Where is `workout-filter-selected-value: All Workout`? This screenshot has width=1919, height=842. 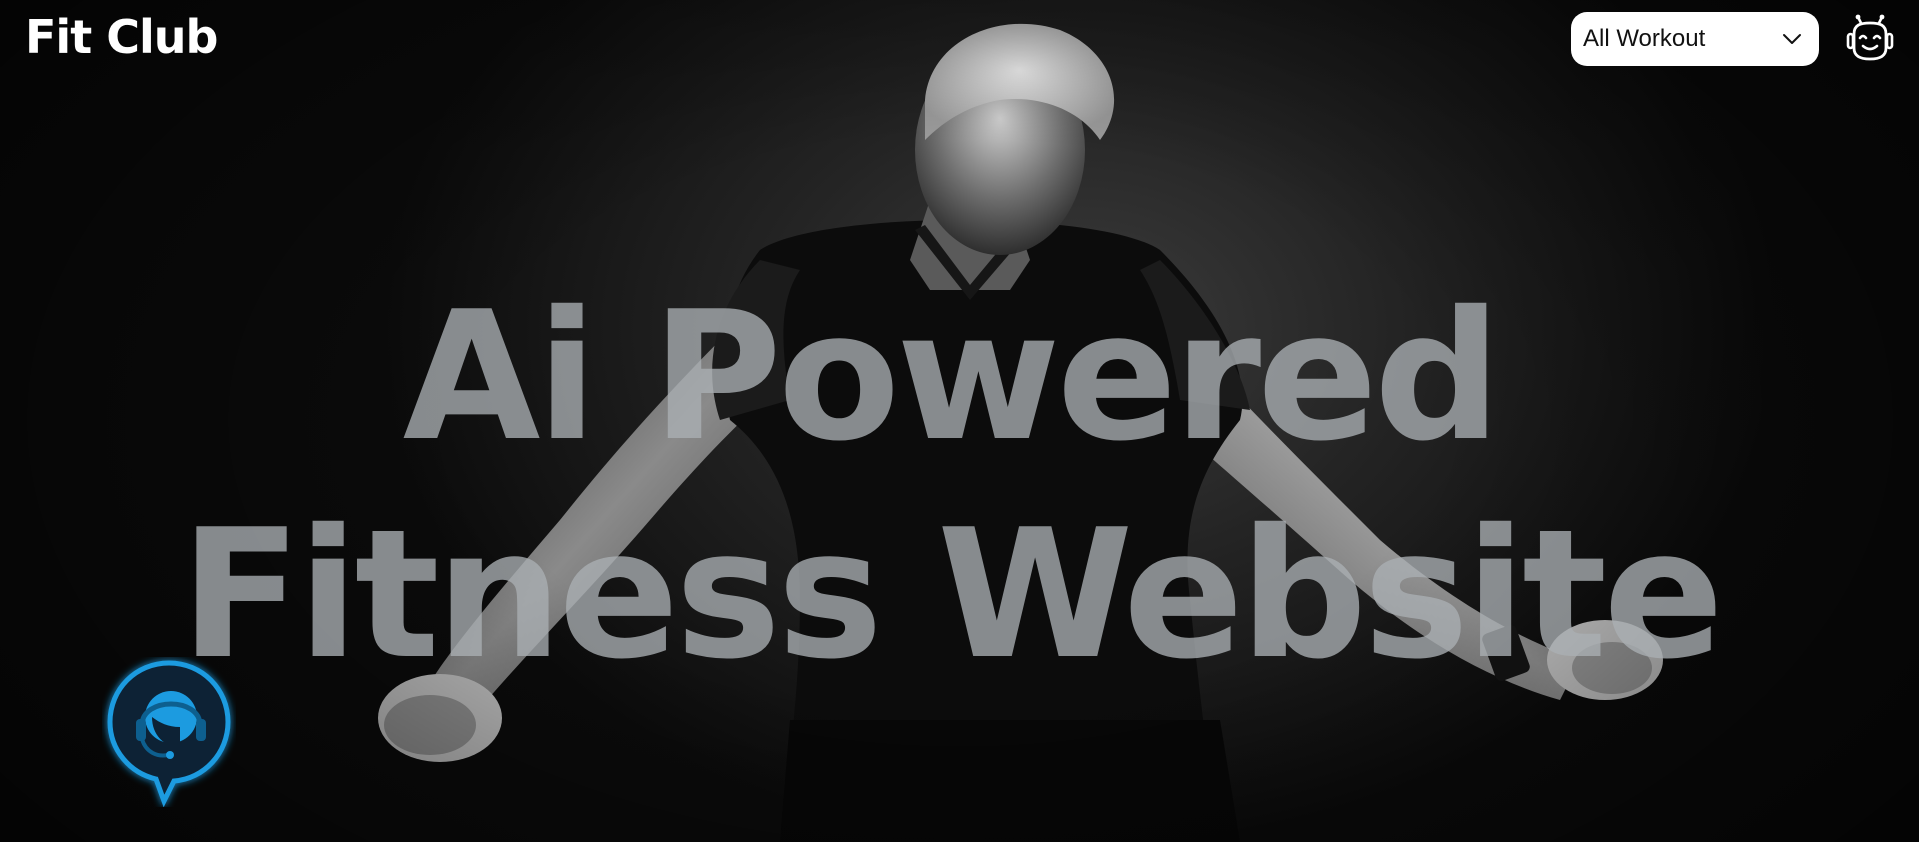 workout-filter-selected-value: All Workout is located at coordinates (1644, 38).